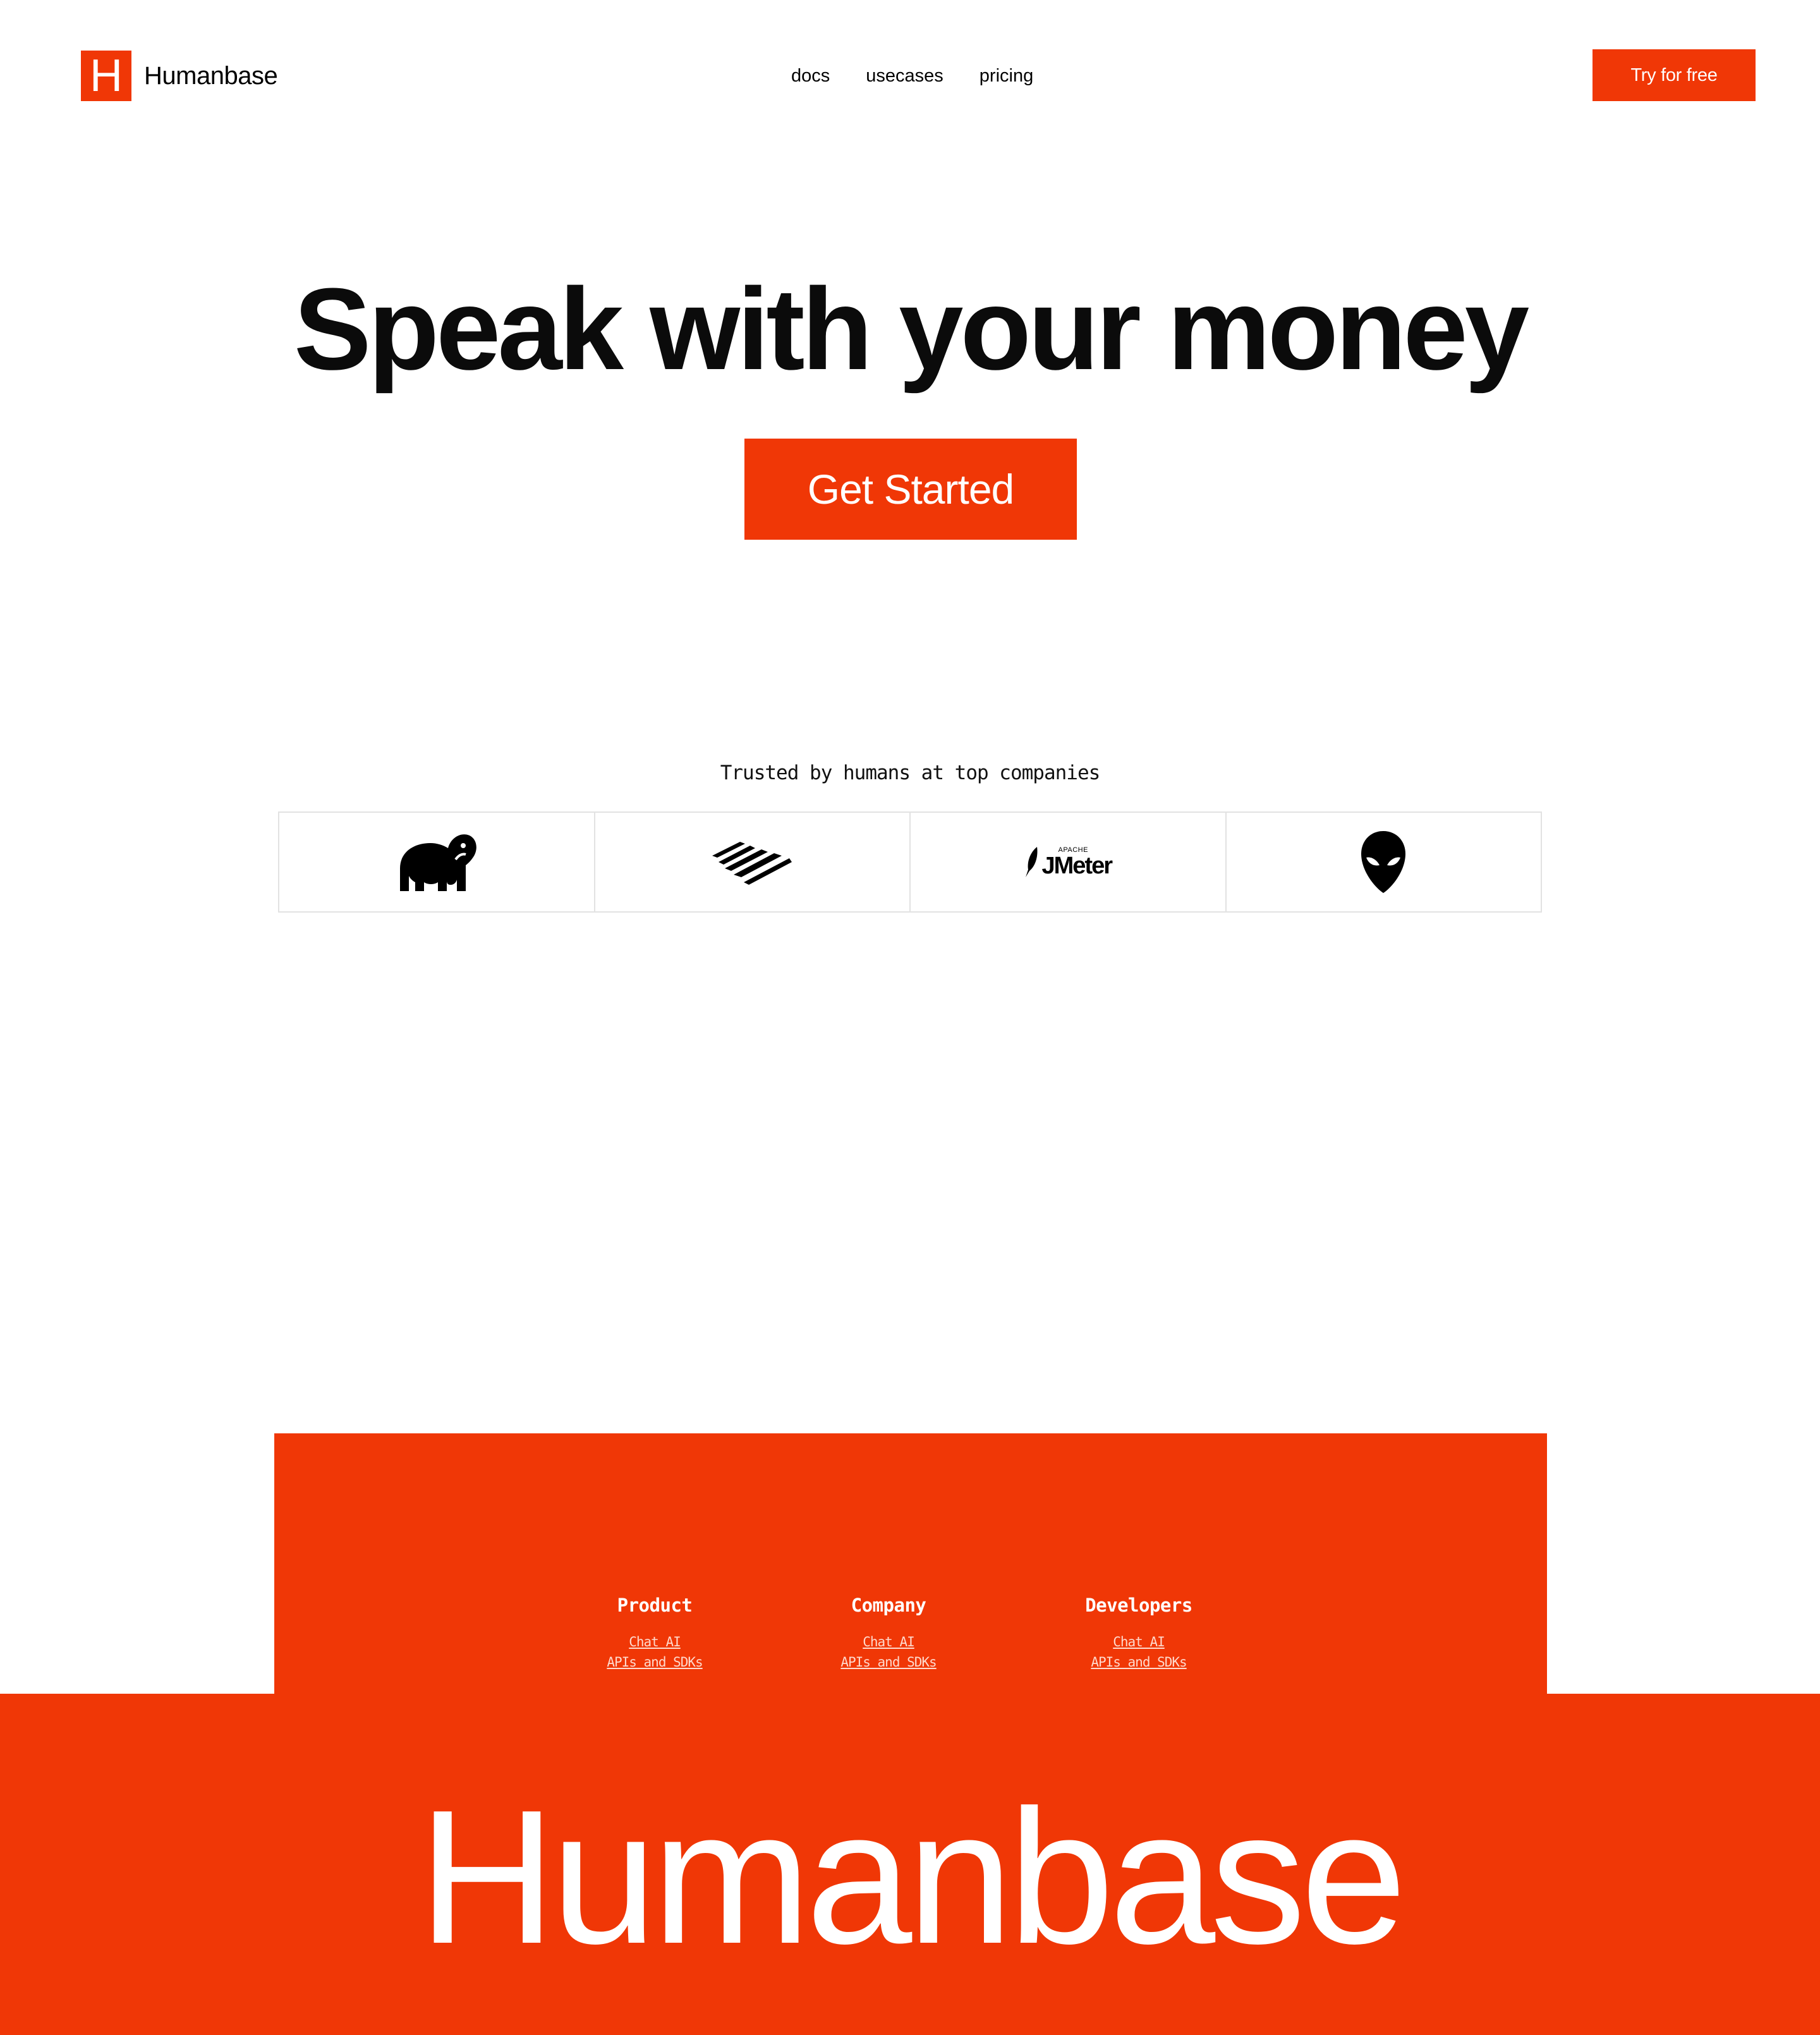  What do you see at coordinates (810, 76) in the screenshot?
I see `nav-link-docs: docs` at bounding box center [810, 76].